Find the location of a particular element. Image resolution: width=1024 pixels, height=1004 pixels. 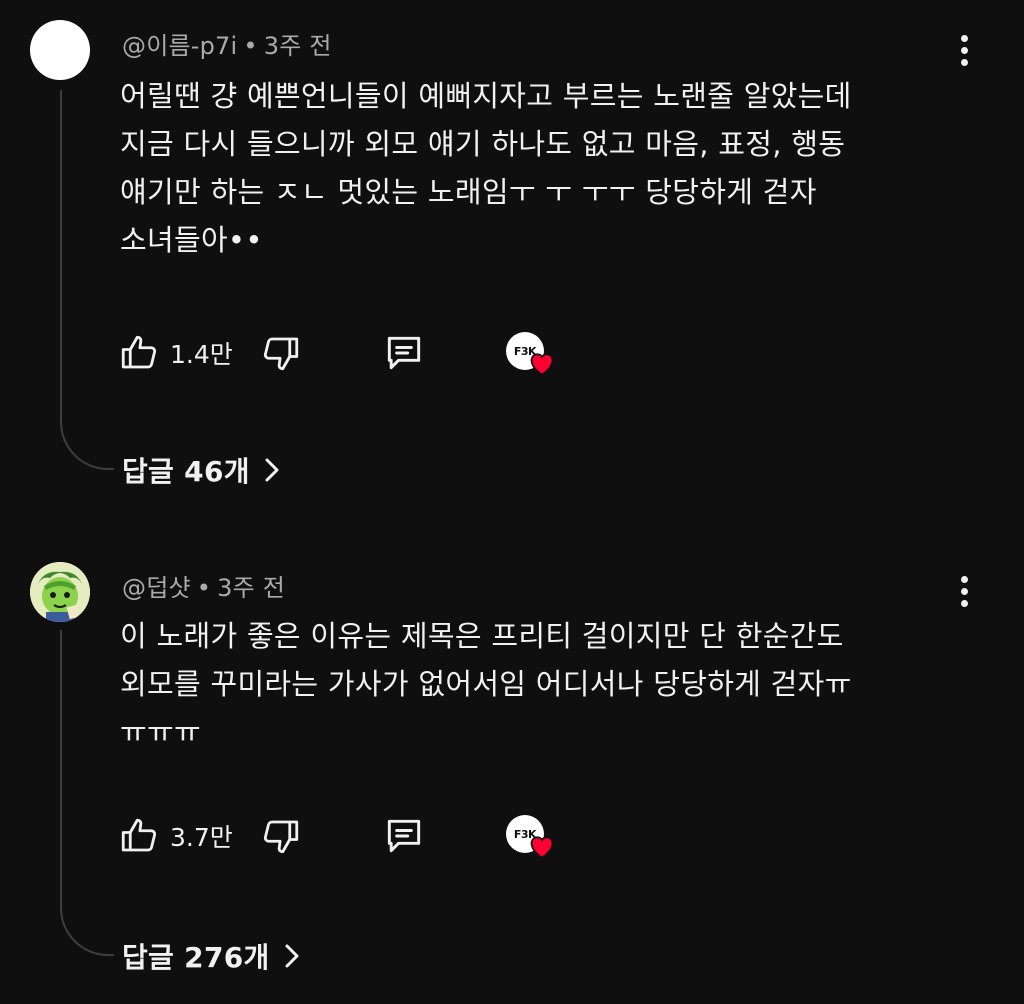

view-replies-button: 답글 46개 is located at coordinates (201, 470).